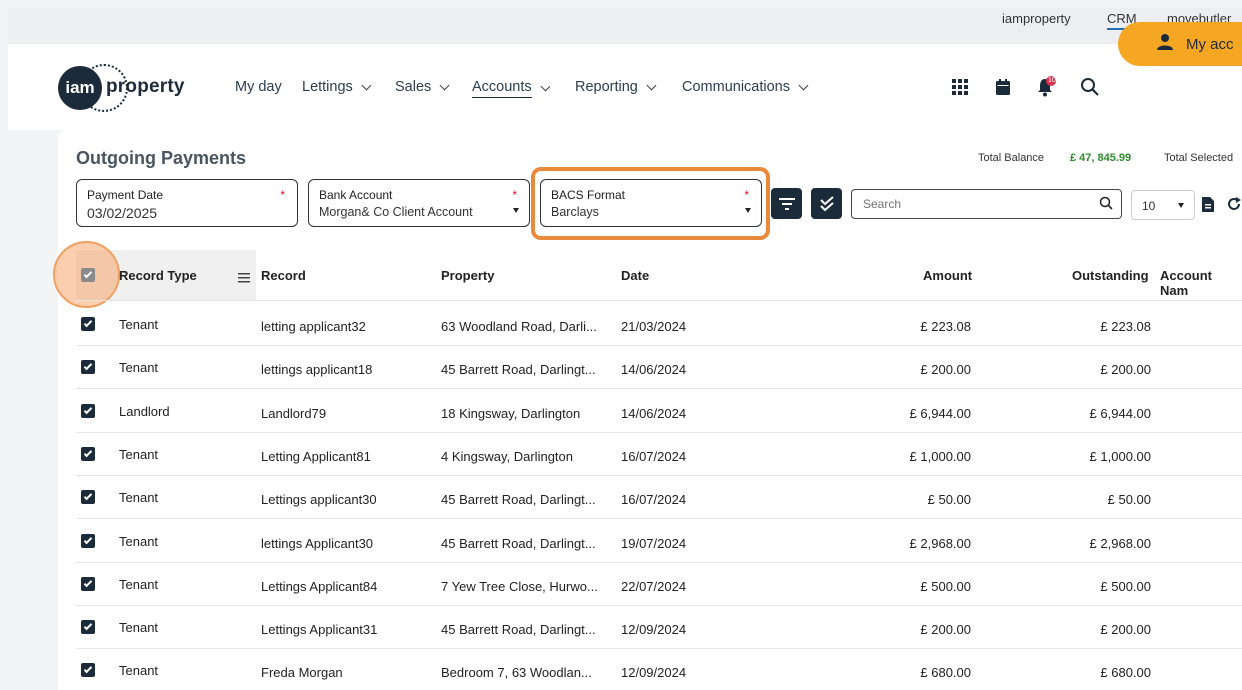  What do you see at coordinates (293, 413) in the screenshot?
I see `cell-record: Landlord79` at bounding box center [293, 413].